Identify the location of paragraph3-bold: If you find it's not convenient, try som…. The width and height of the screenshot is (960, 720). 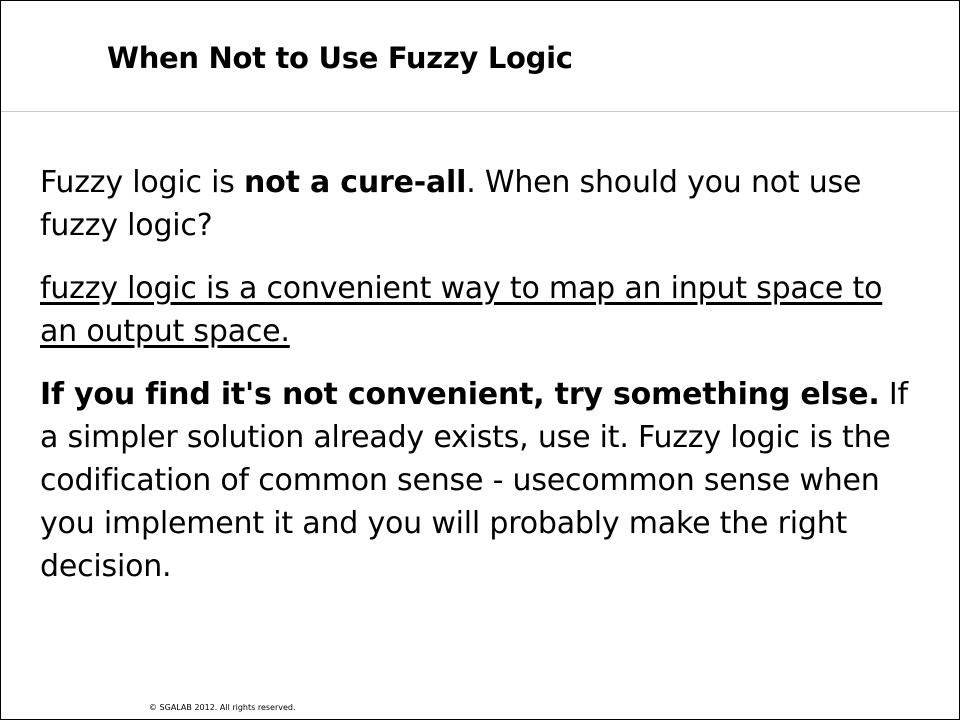
(460, 394).